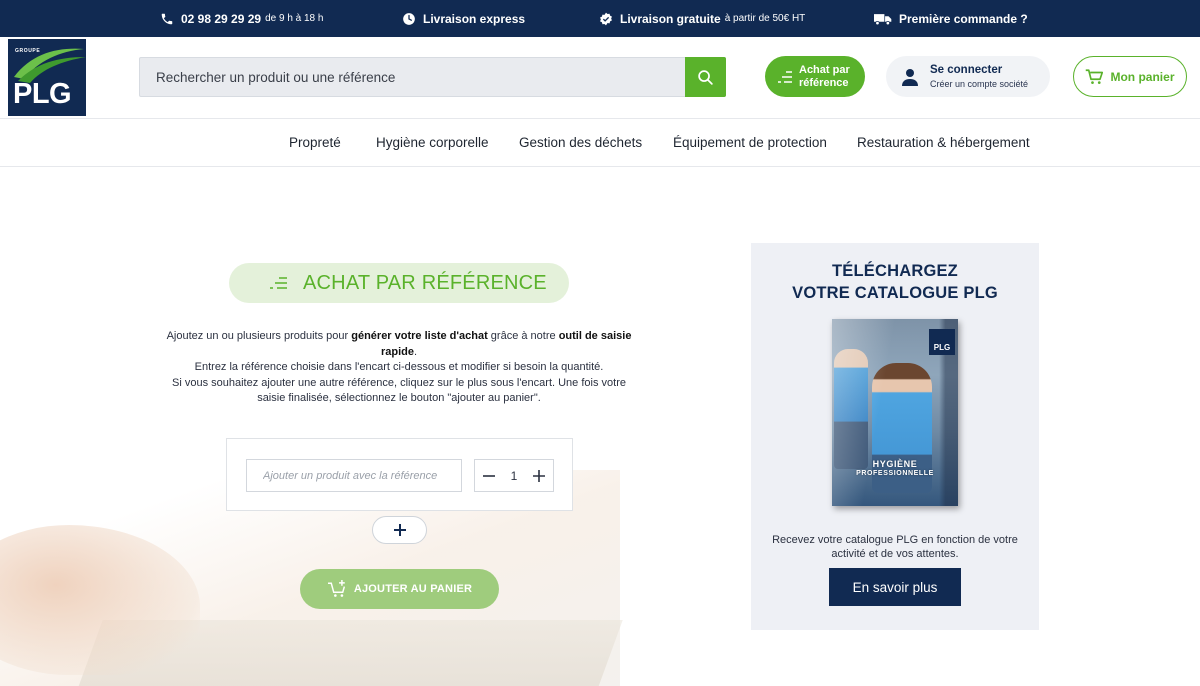 Image resolution: width=1200 pixels, height=686 pixels. Describe the element at coordinates (966, 70) in the screenshot. I see `login-title: Se connecter` at that location.